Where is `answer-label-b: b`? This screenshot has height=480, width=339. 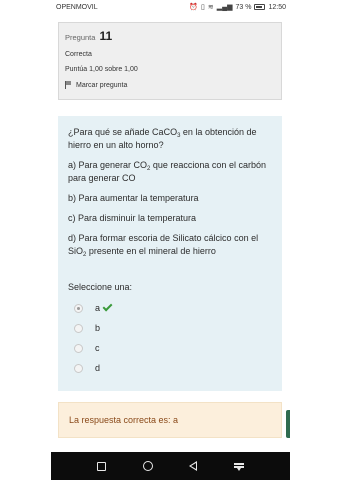 answer-label-b: b is located at coordinates (98, 328).